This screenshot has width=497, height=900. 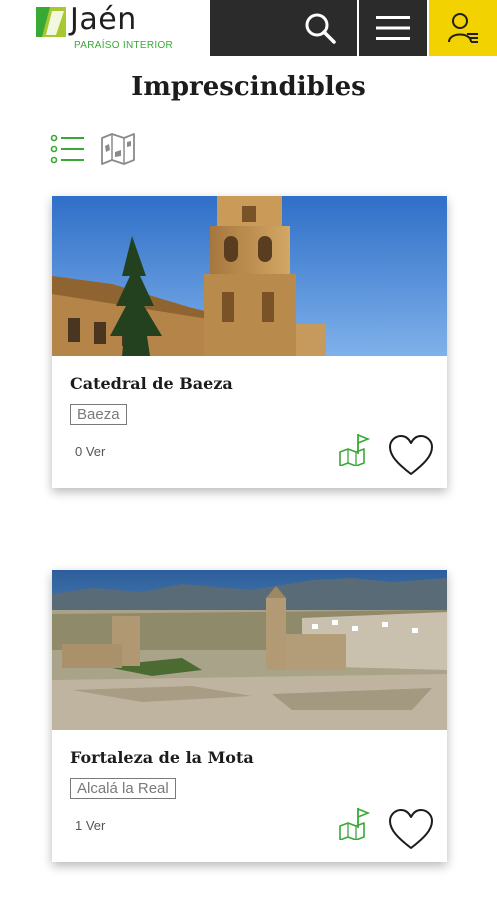 What do you see at coordinates (123, 788) in the screenshot?
I see `location-tag: Alcalá la Real` at bounding box center [123, 788].